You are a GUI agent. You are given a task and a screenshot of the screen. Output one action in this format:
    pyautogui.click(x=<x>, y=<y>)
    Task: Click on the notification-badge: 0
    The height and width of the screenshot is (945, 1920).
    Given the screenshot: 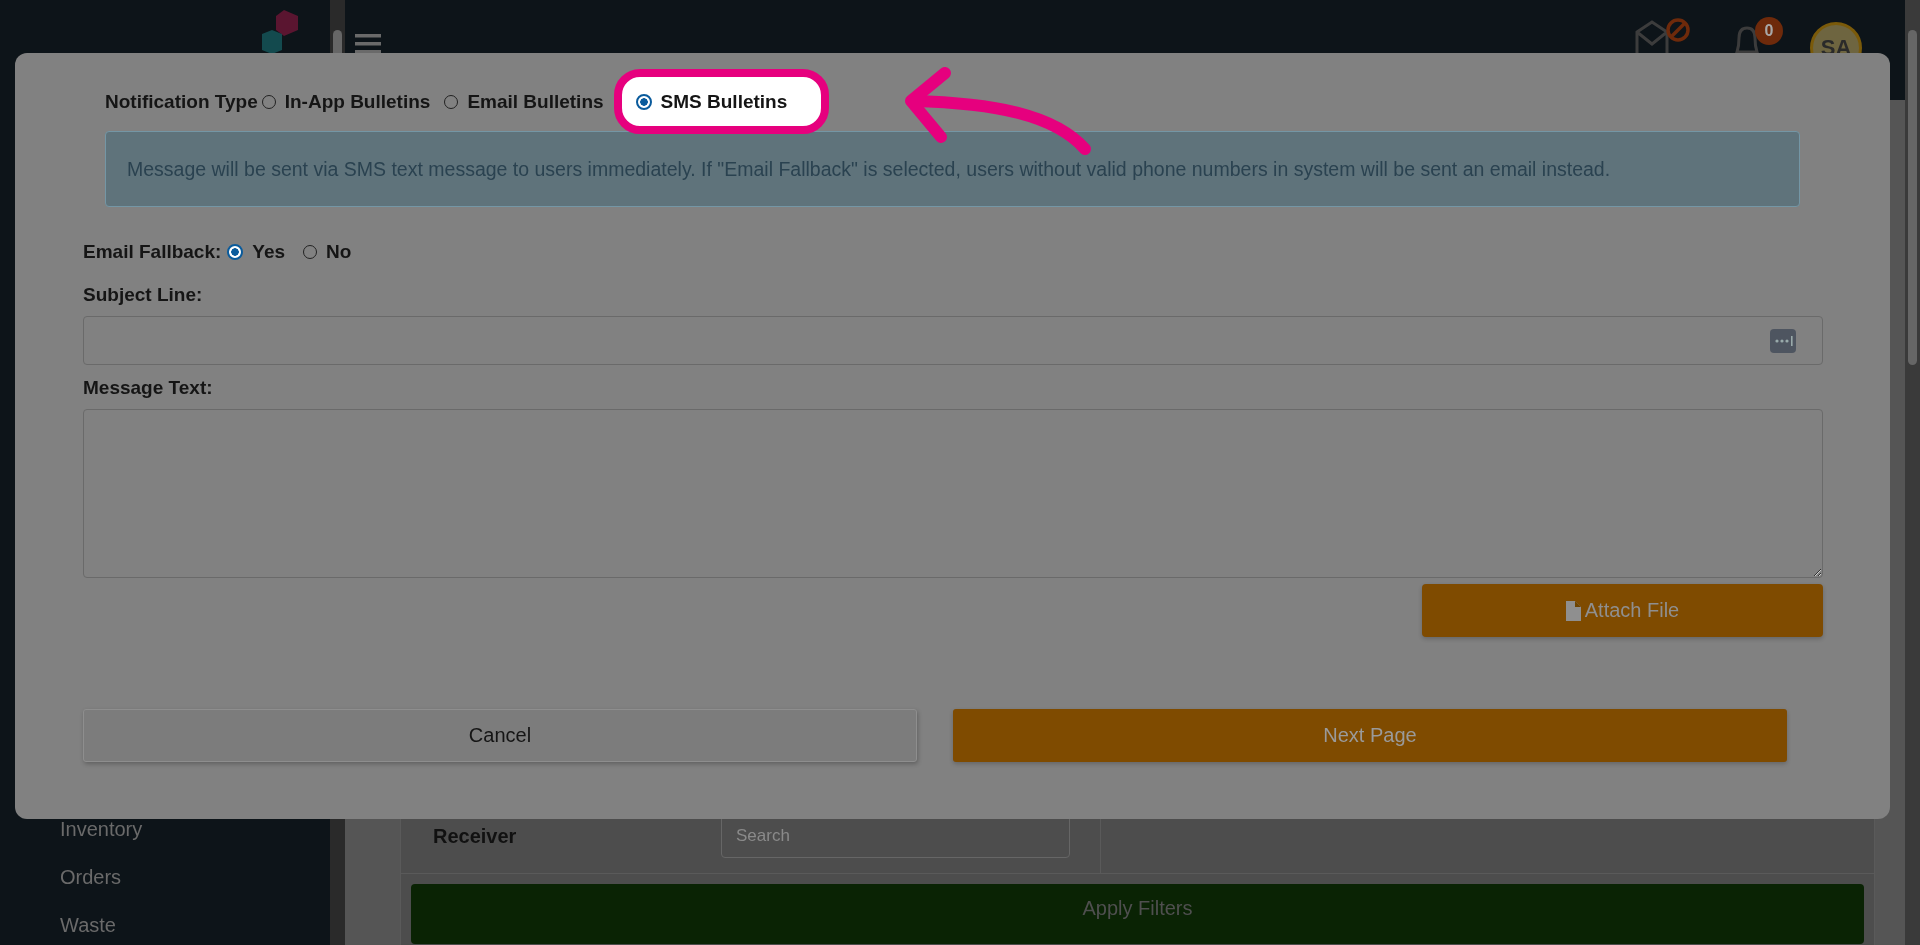 What is the action you would take?
    pyautogui.click(x=1769, y=31)
    